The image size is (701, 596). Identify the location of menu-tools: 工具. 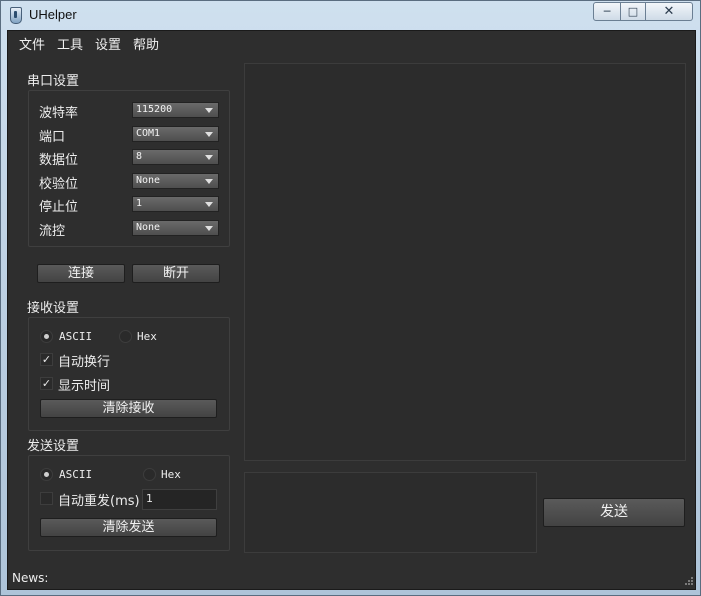
(70, 42).